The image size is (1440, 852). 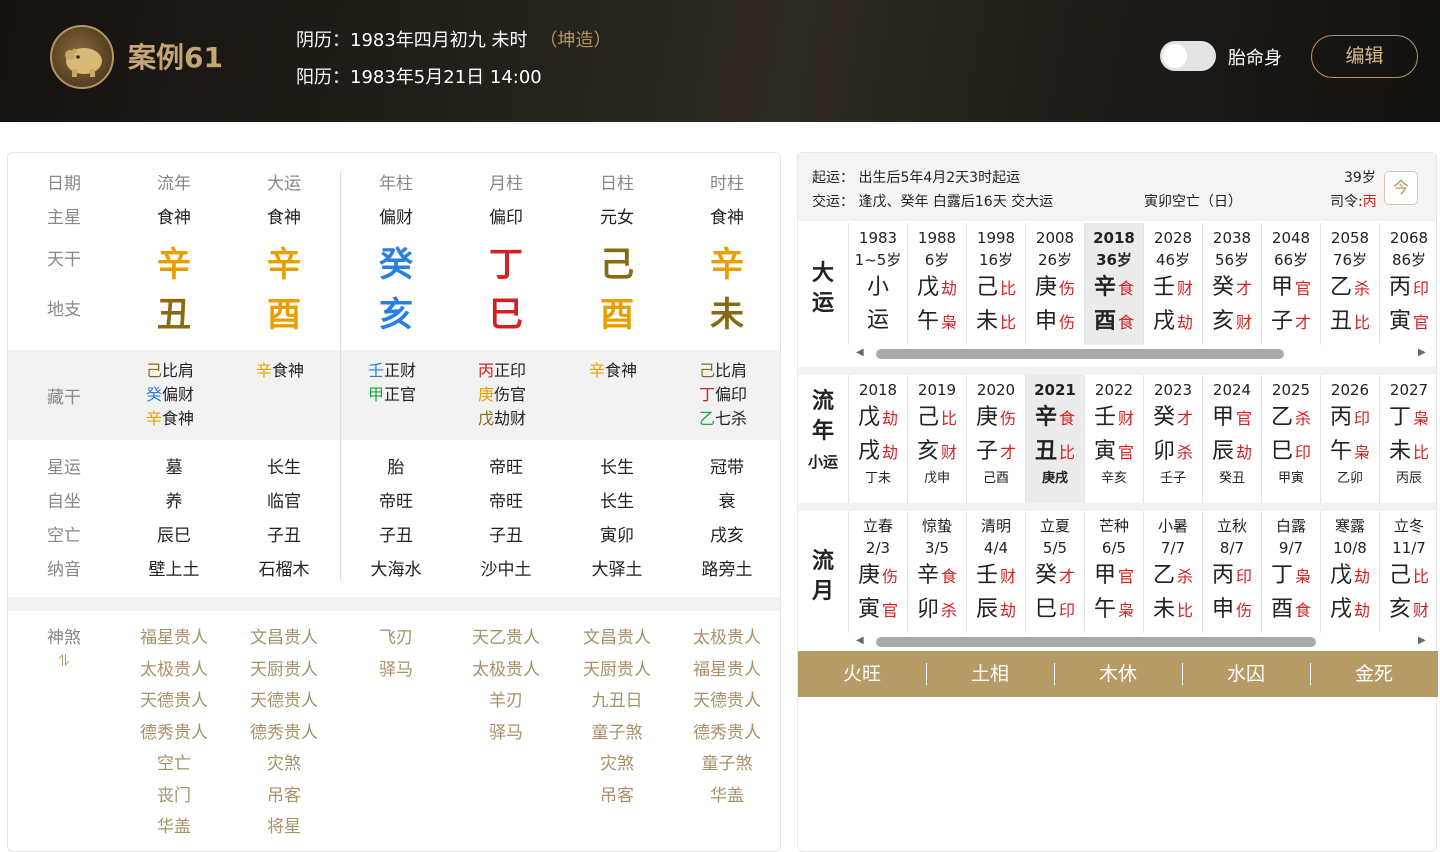 What do you see at coordinates (506, 698) in the screenshot?
I see `shensha-item: 羊刃` at bounding box center [506, 698].